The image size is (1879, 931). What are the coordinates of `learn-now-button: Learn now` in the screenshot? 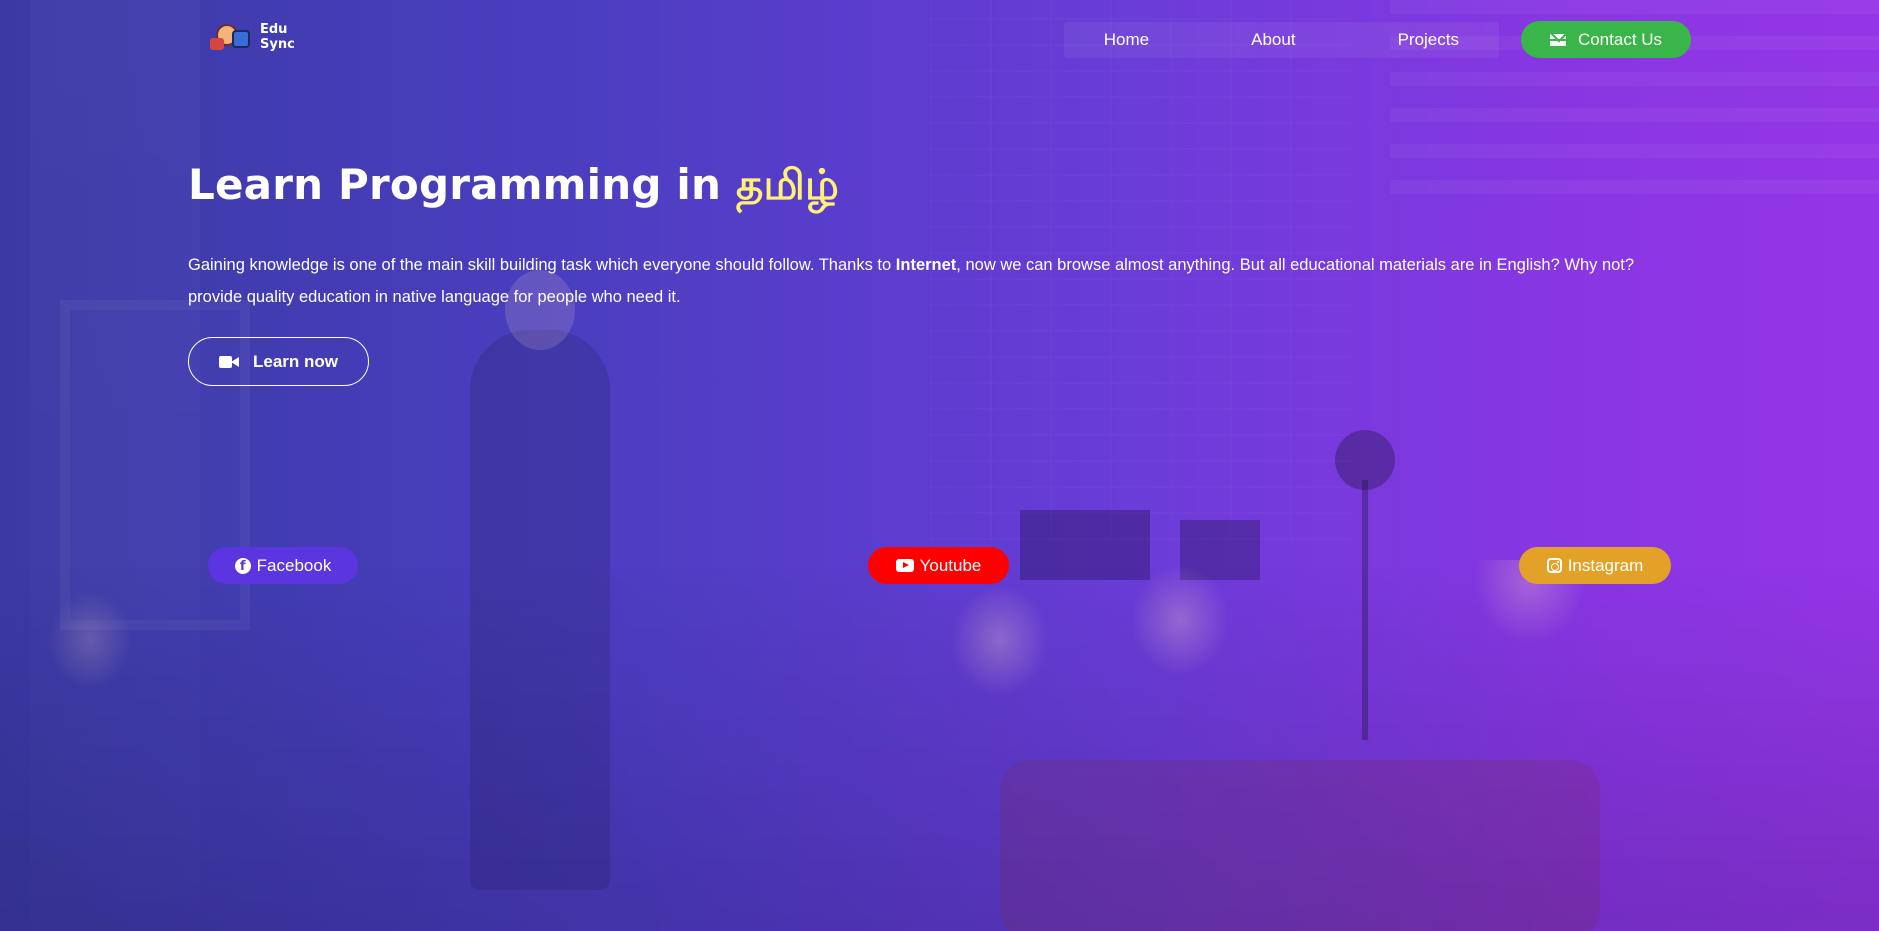 It's located at (278, 361).